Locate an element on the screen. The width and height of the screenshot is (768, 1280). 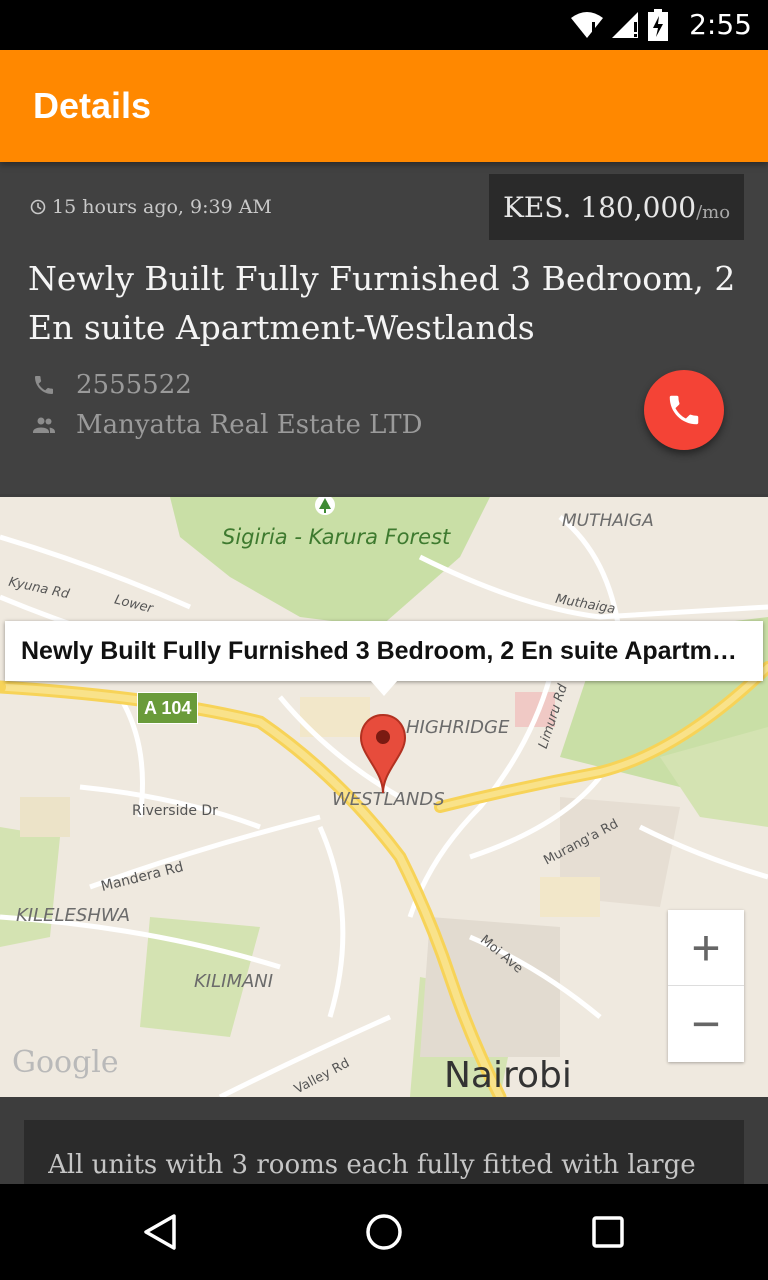
price-badge: KES. 180,000 /mo is located at coordinates (616, 207).